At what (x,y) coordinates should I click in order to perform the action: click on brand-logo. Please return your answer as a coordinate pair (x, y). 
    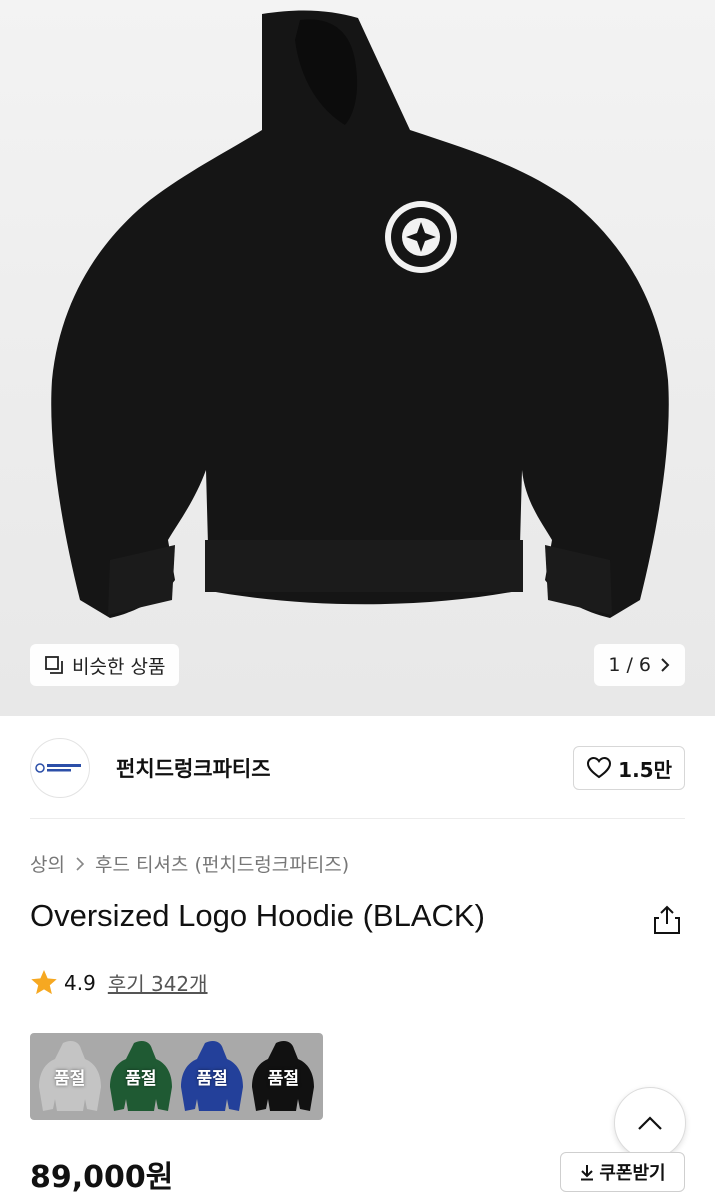
    Looking at the image, I should click on (60, 768).